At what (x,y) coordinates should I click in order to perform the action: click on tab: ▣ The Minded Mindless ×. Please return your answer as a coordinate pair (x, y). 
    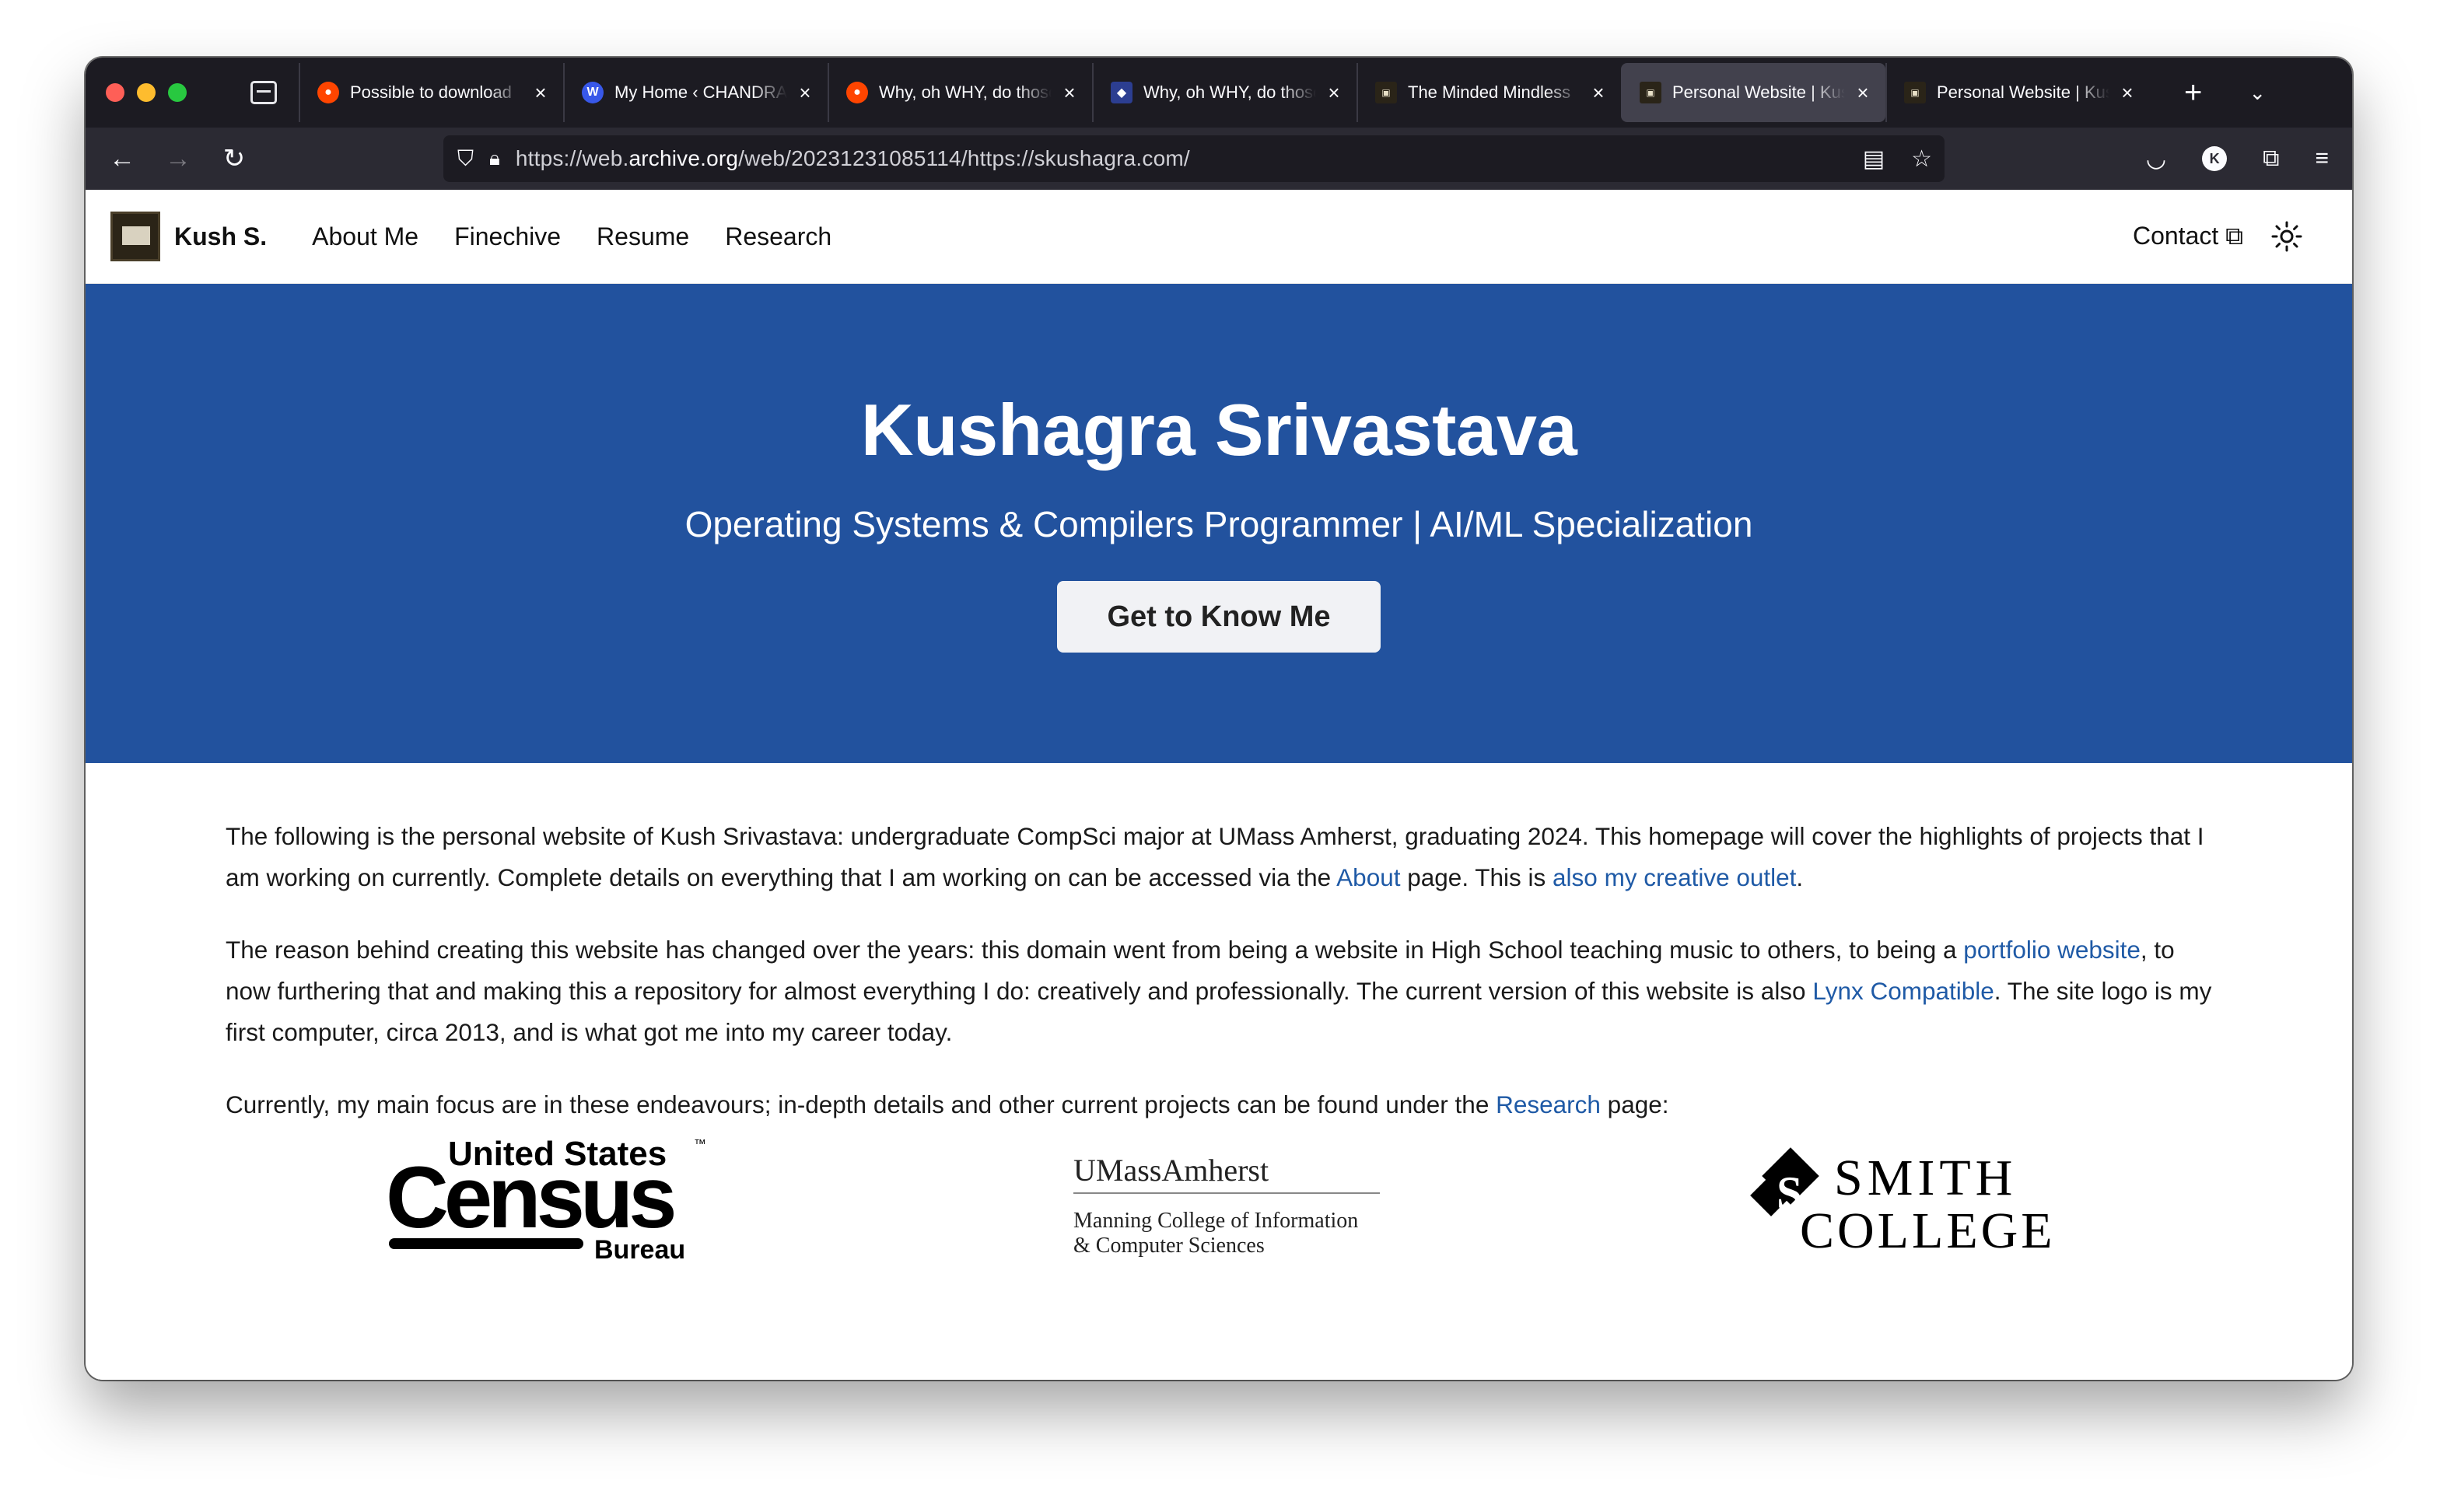
    Looking at the image, I should click on (1489, 92).